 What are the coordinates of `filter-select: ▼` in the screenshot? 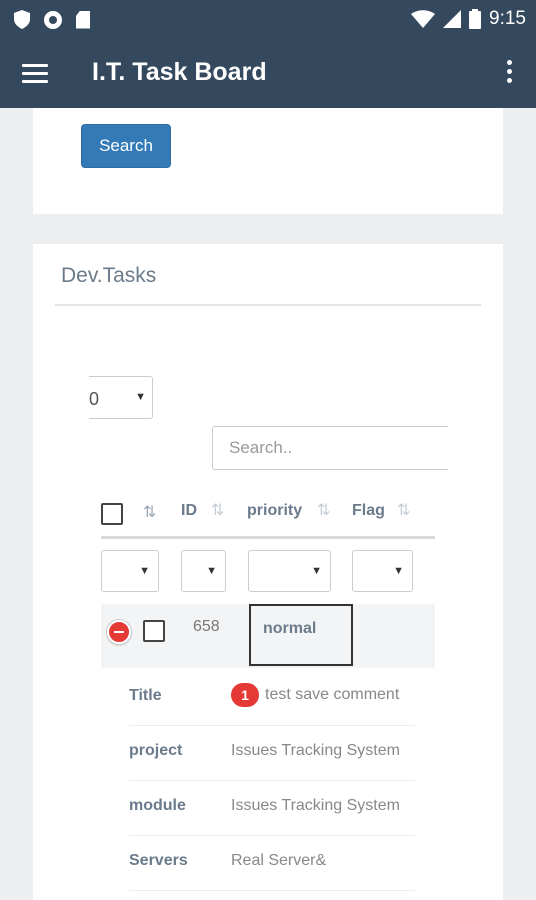 It's located at (130, 571).